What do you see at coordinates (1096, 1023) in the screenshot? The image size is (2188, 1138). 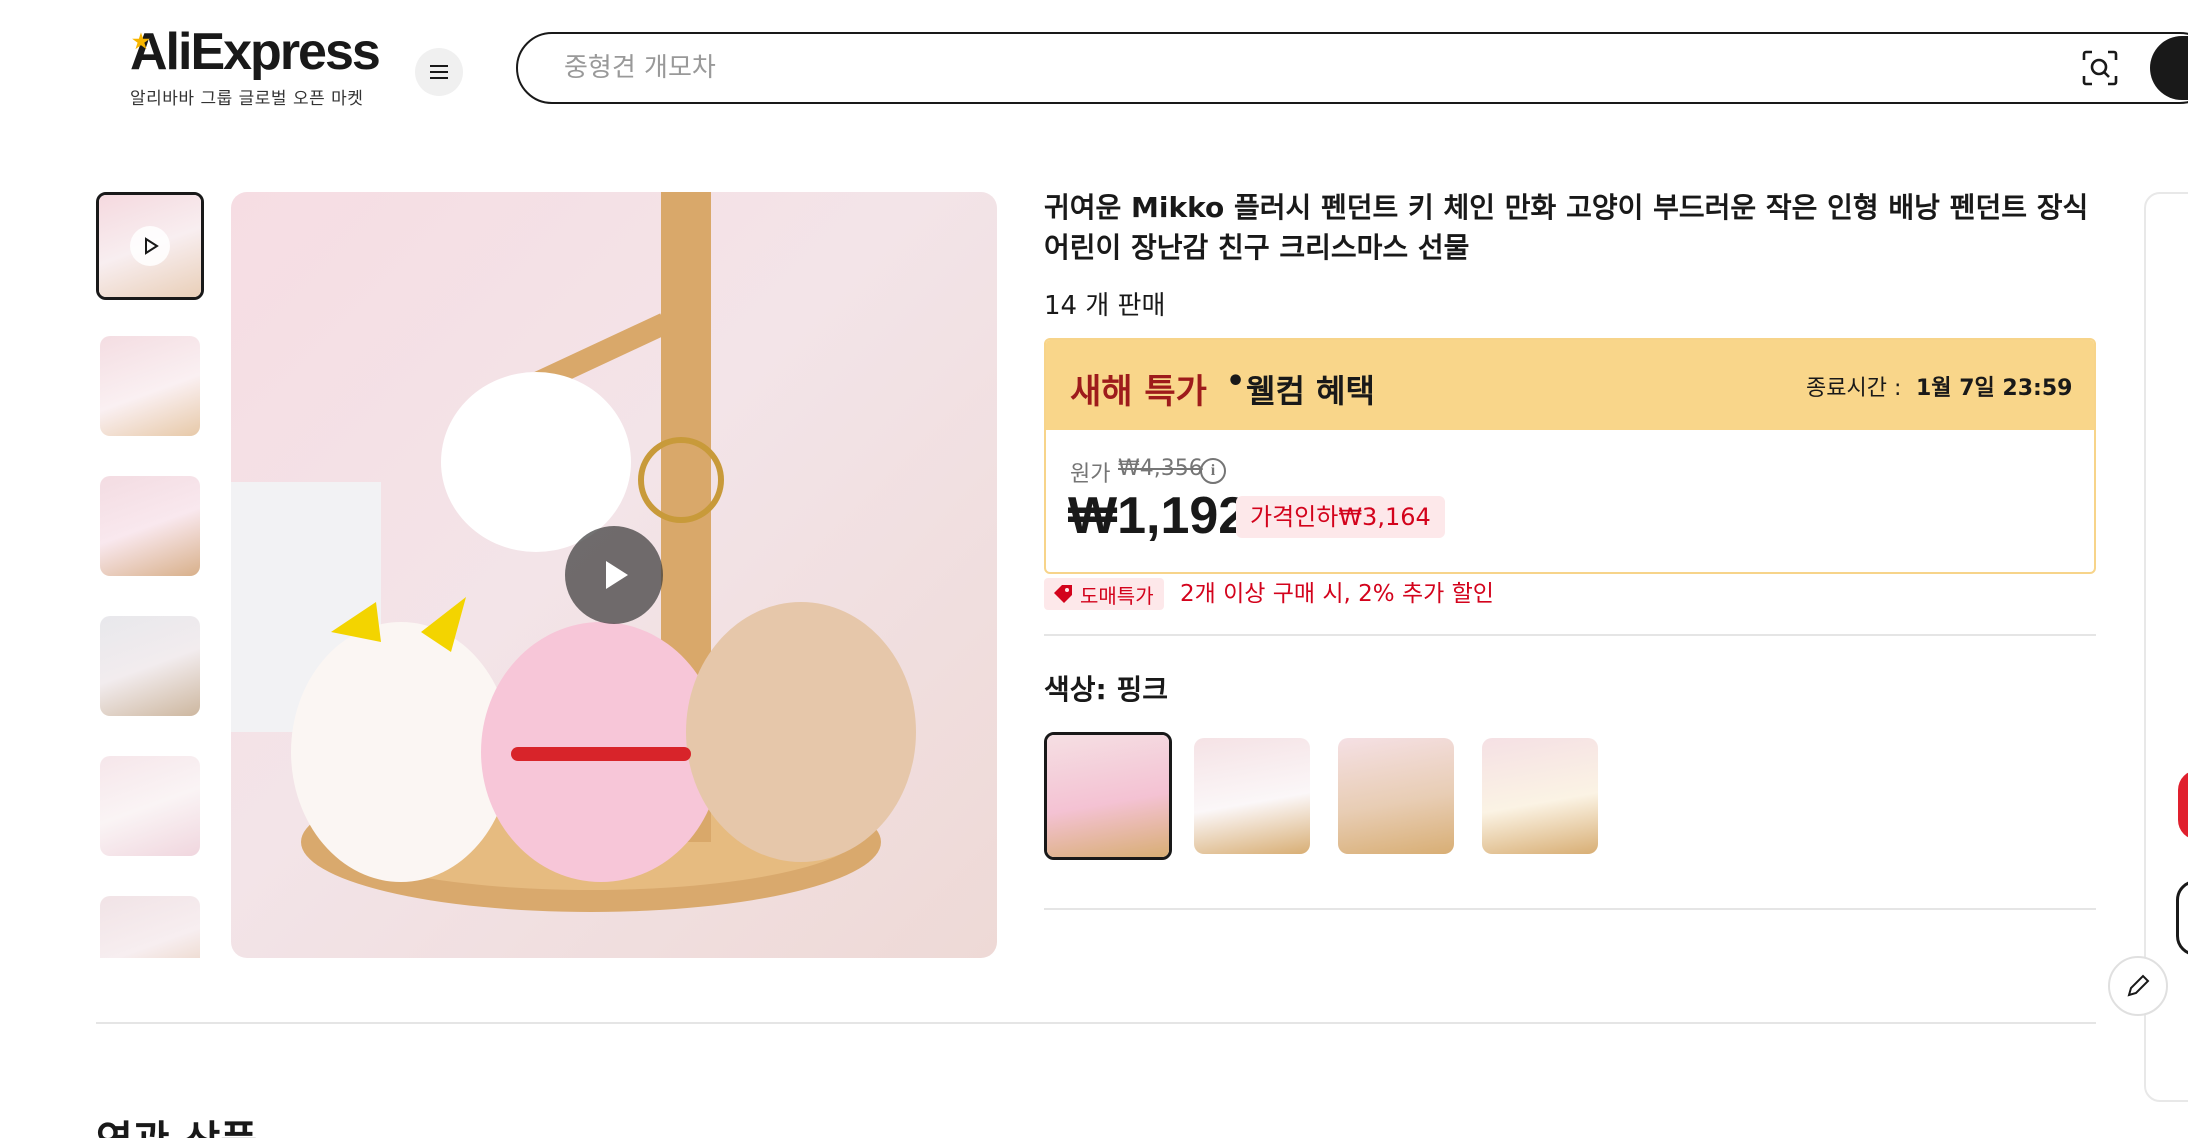 I see `section-divider` at bounding box center [1096, 1023].